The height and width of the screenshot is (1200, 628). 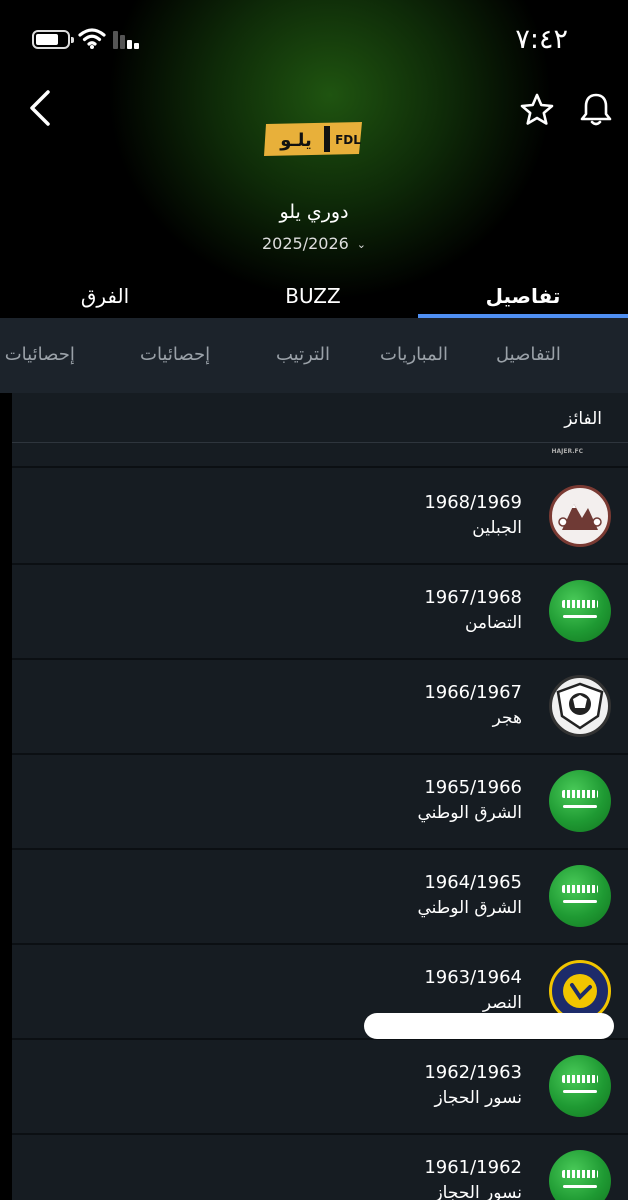 What do you see at coordinates (473, 977) in the screenshot?
I see `winner-season: 1963/1964` at bounding box center [473, 977].